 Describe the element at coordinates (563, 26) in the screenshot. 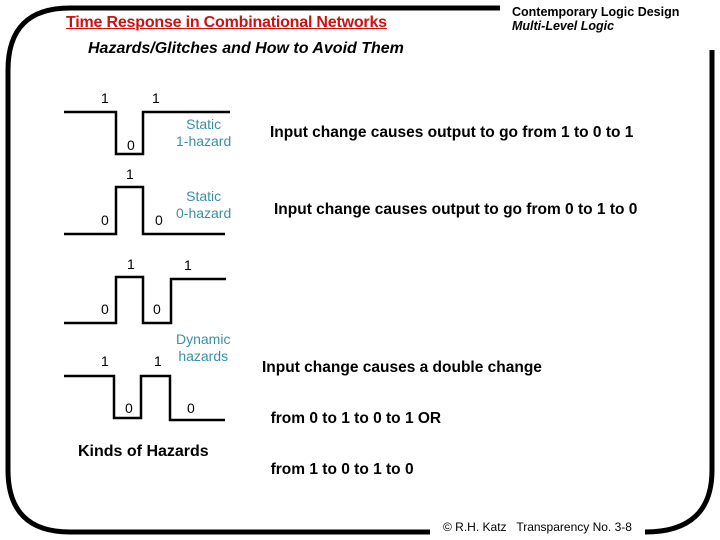

I see `course-topic: Multi-Level Logic` at that location.